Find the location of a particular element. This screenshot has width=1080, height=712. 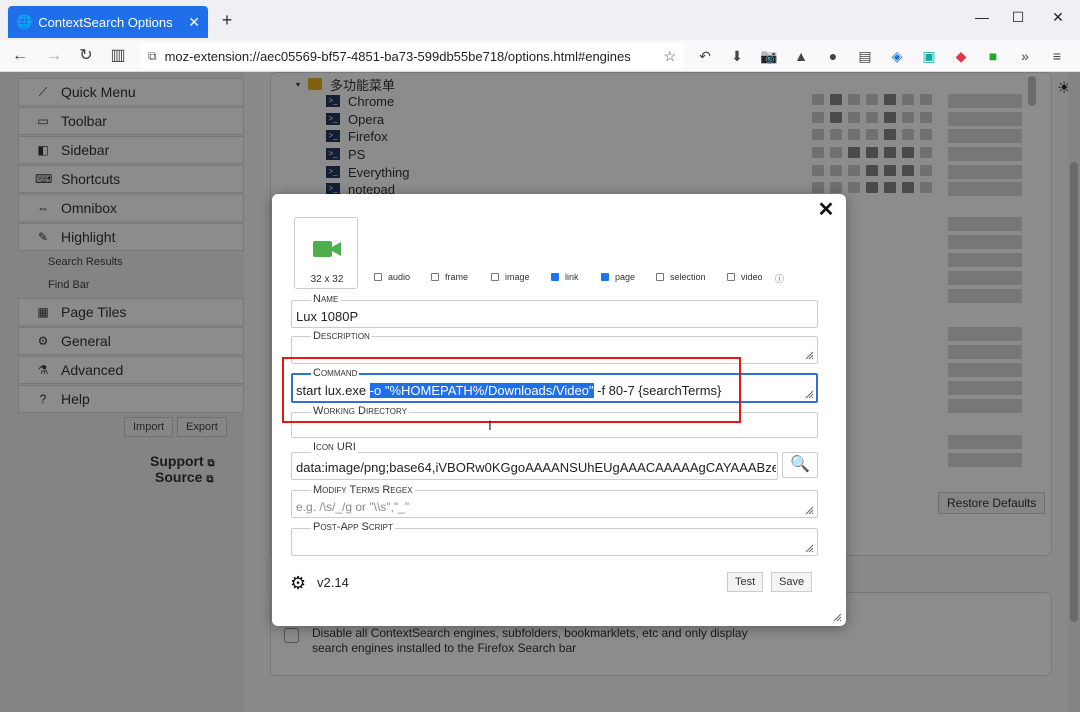

rocket-icon: ▲ is located at coordinates (801, 56).